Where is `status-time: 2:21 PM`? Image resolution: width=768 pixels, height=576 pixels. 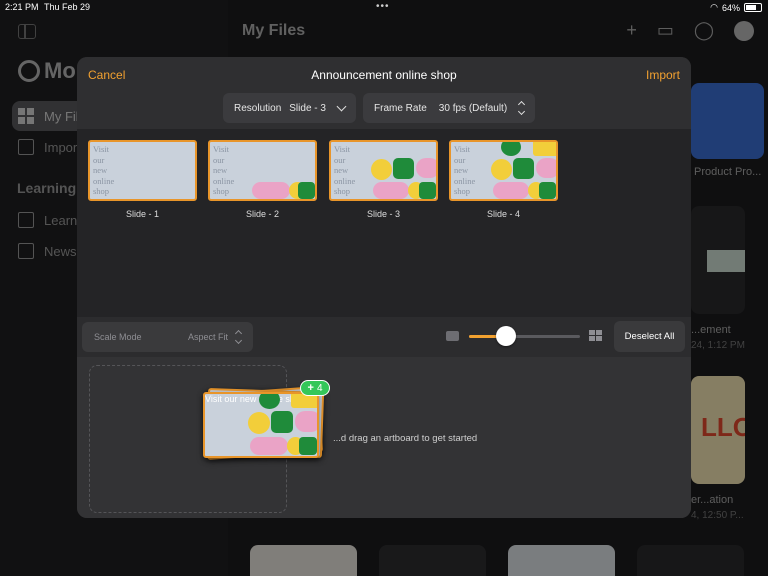
status-time: 2:21 PM is located at coordinates (22, 7).